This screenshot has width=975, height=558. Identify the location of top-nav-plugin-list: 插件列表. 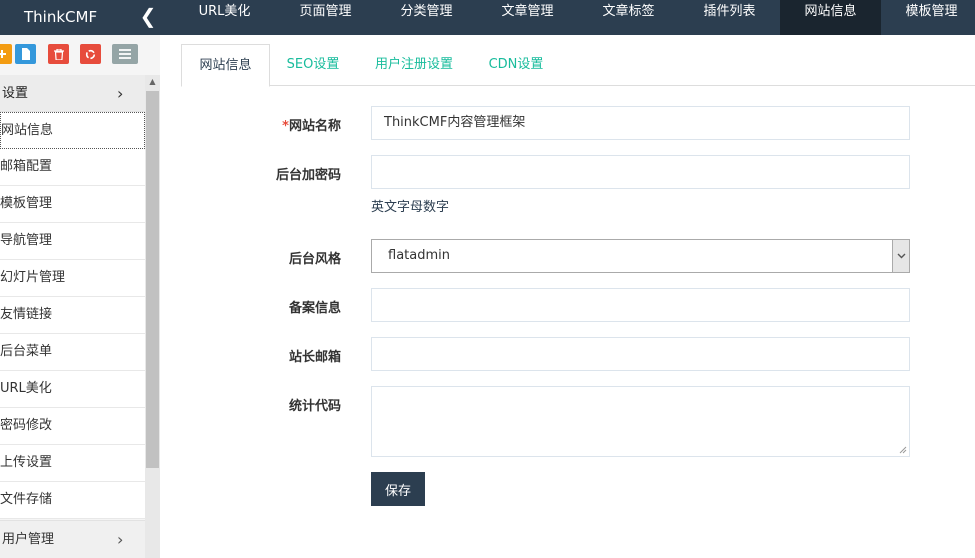
(729, 17).